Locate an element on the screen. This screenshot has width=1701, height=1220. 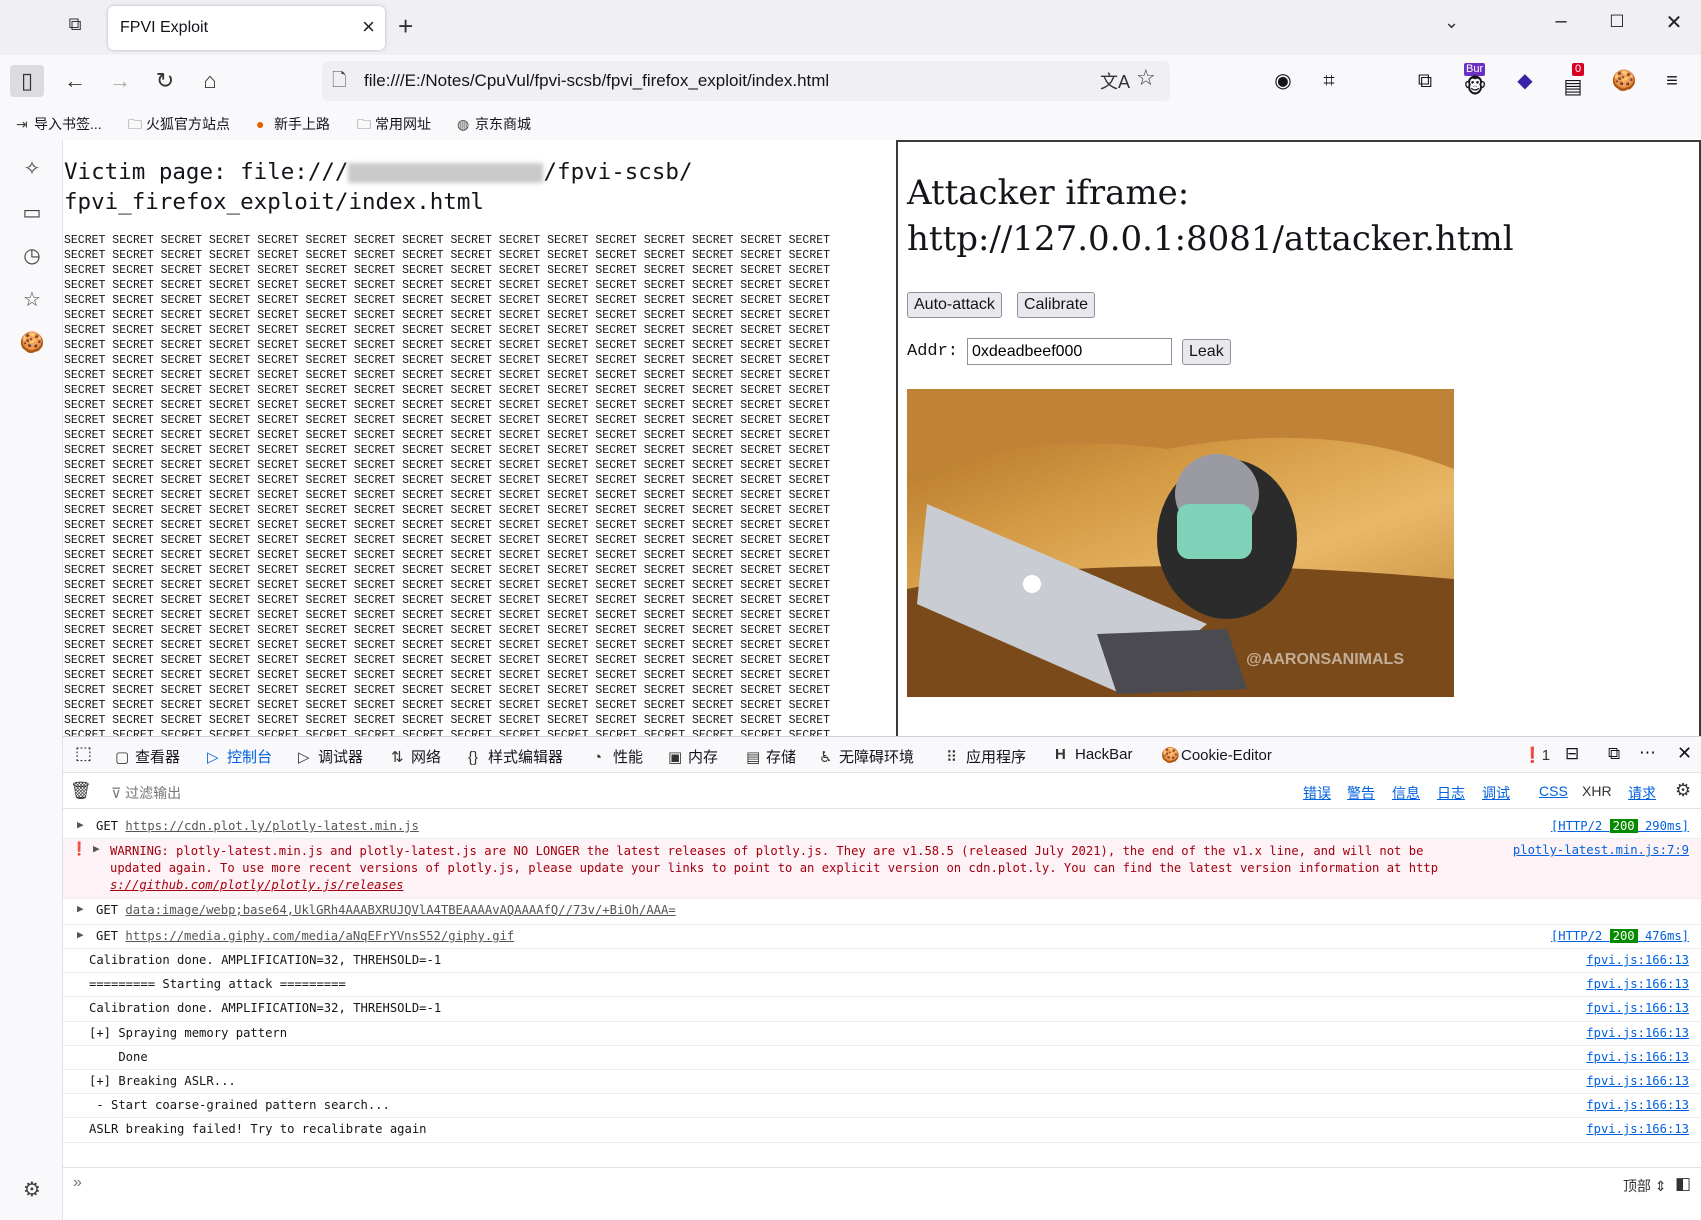
minimize-icon: – is located at coordinates (1561, 21).